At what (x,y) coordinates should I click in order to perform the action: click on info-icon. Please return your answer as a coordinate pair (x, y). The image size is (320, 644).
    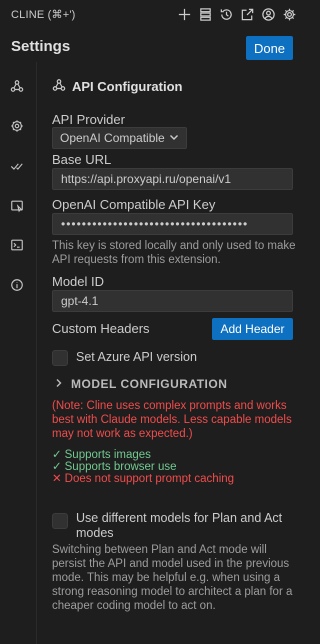
    Looking at the image, I should click on (17, 285).